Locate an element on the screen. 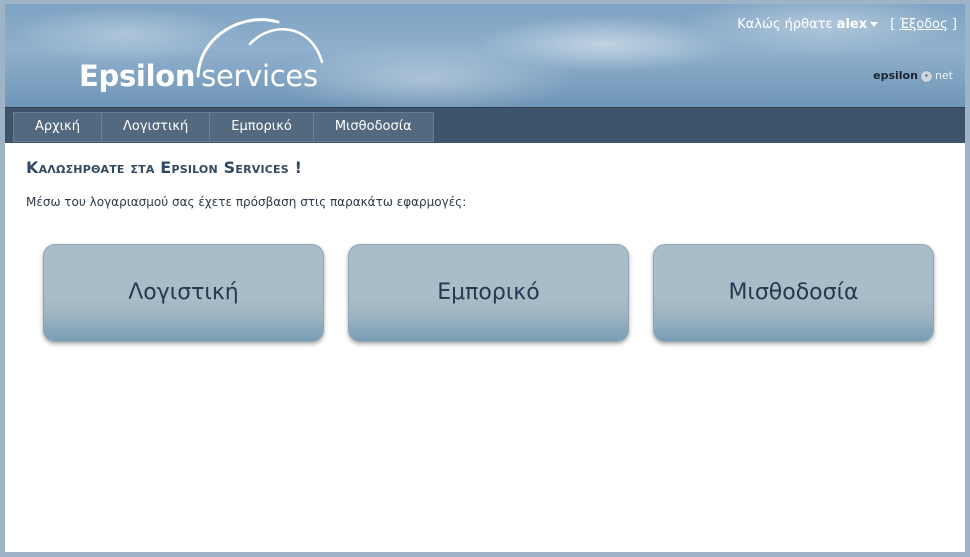 The width and height of the screenshot is (970, 557). user-area: Καλώς ήρθατε alex [ Έξοδος ] is located at coordinates (847, 24).